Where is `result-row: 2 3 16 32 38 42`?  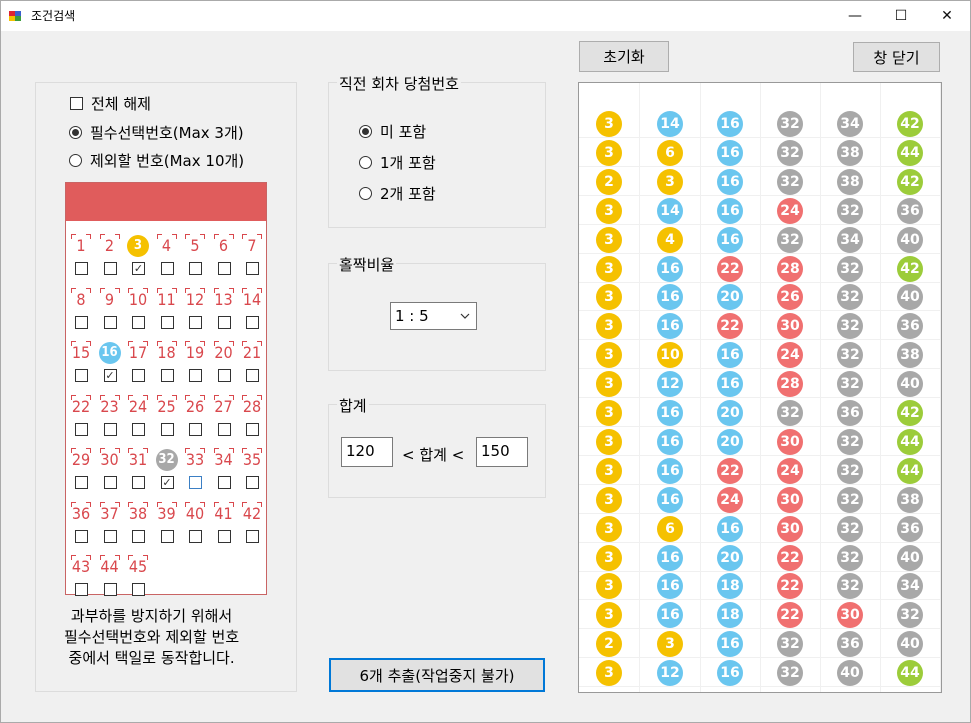
result-row: 2 3 16 32 38 42 is located at coordinates (760, 182).